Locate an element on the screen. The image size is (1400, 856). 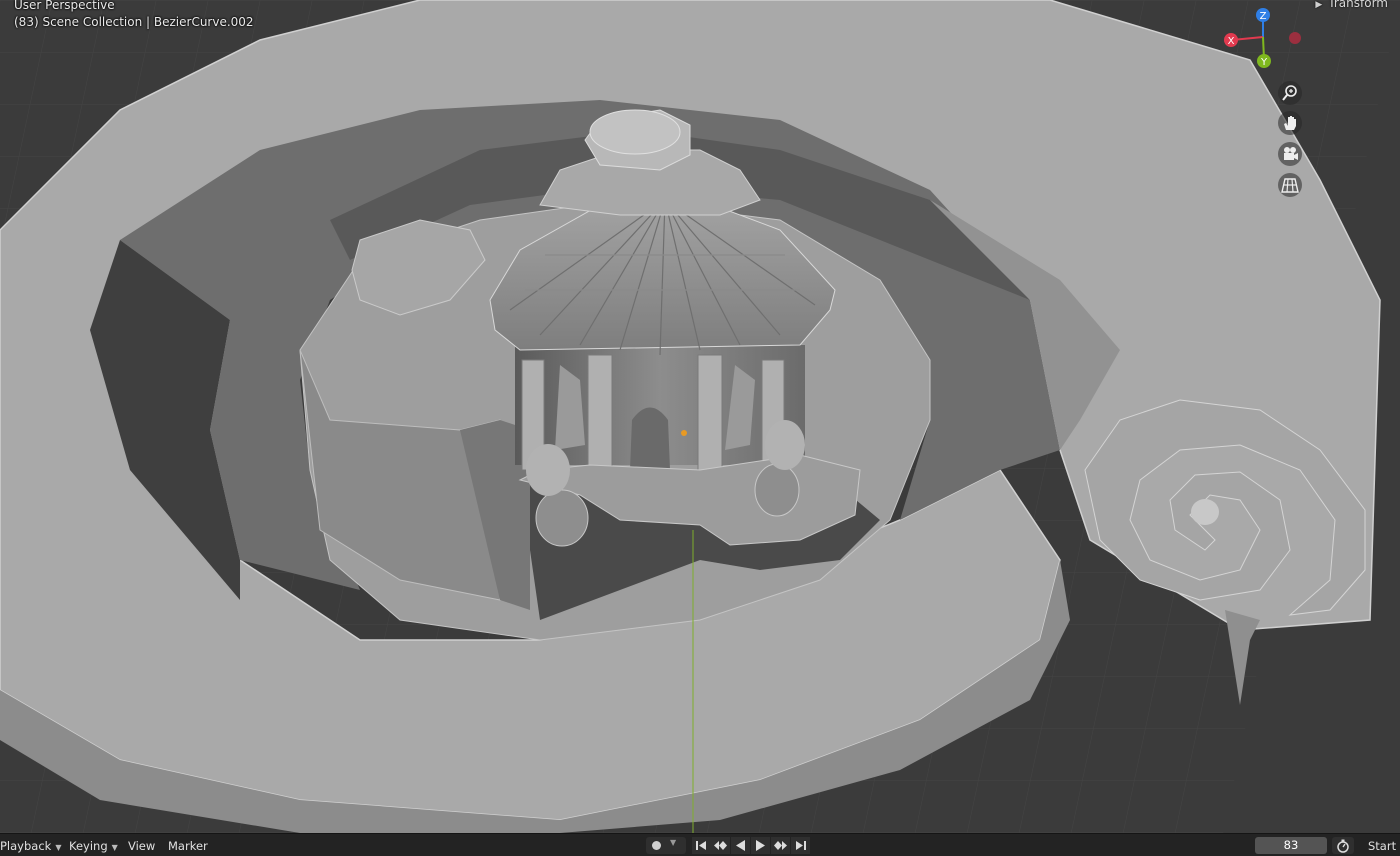
sidebar-transform-tab: ▶ Transform is located at coordinates (1351, 5).